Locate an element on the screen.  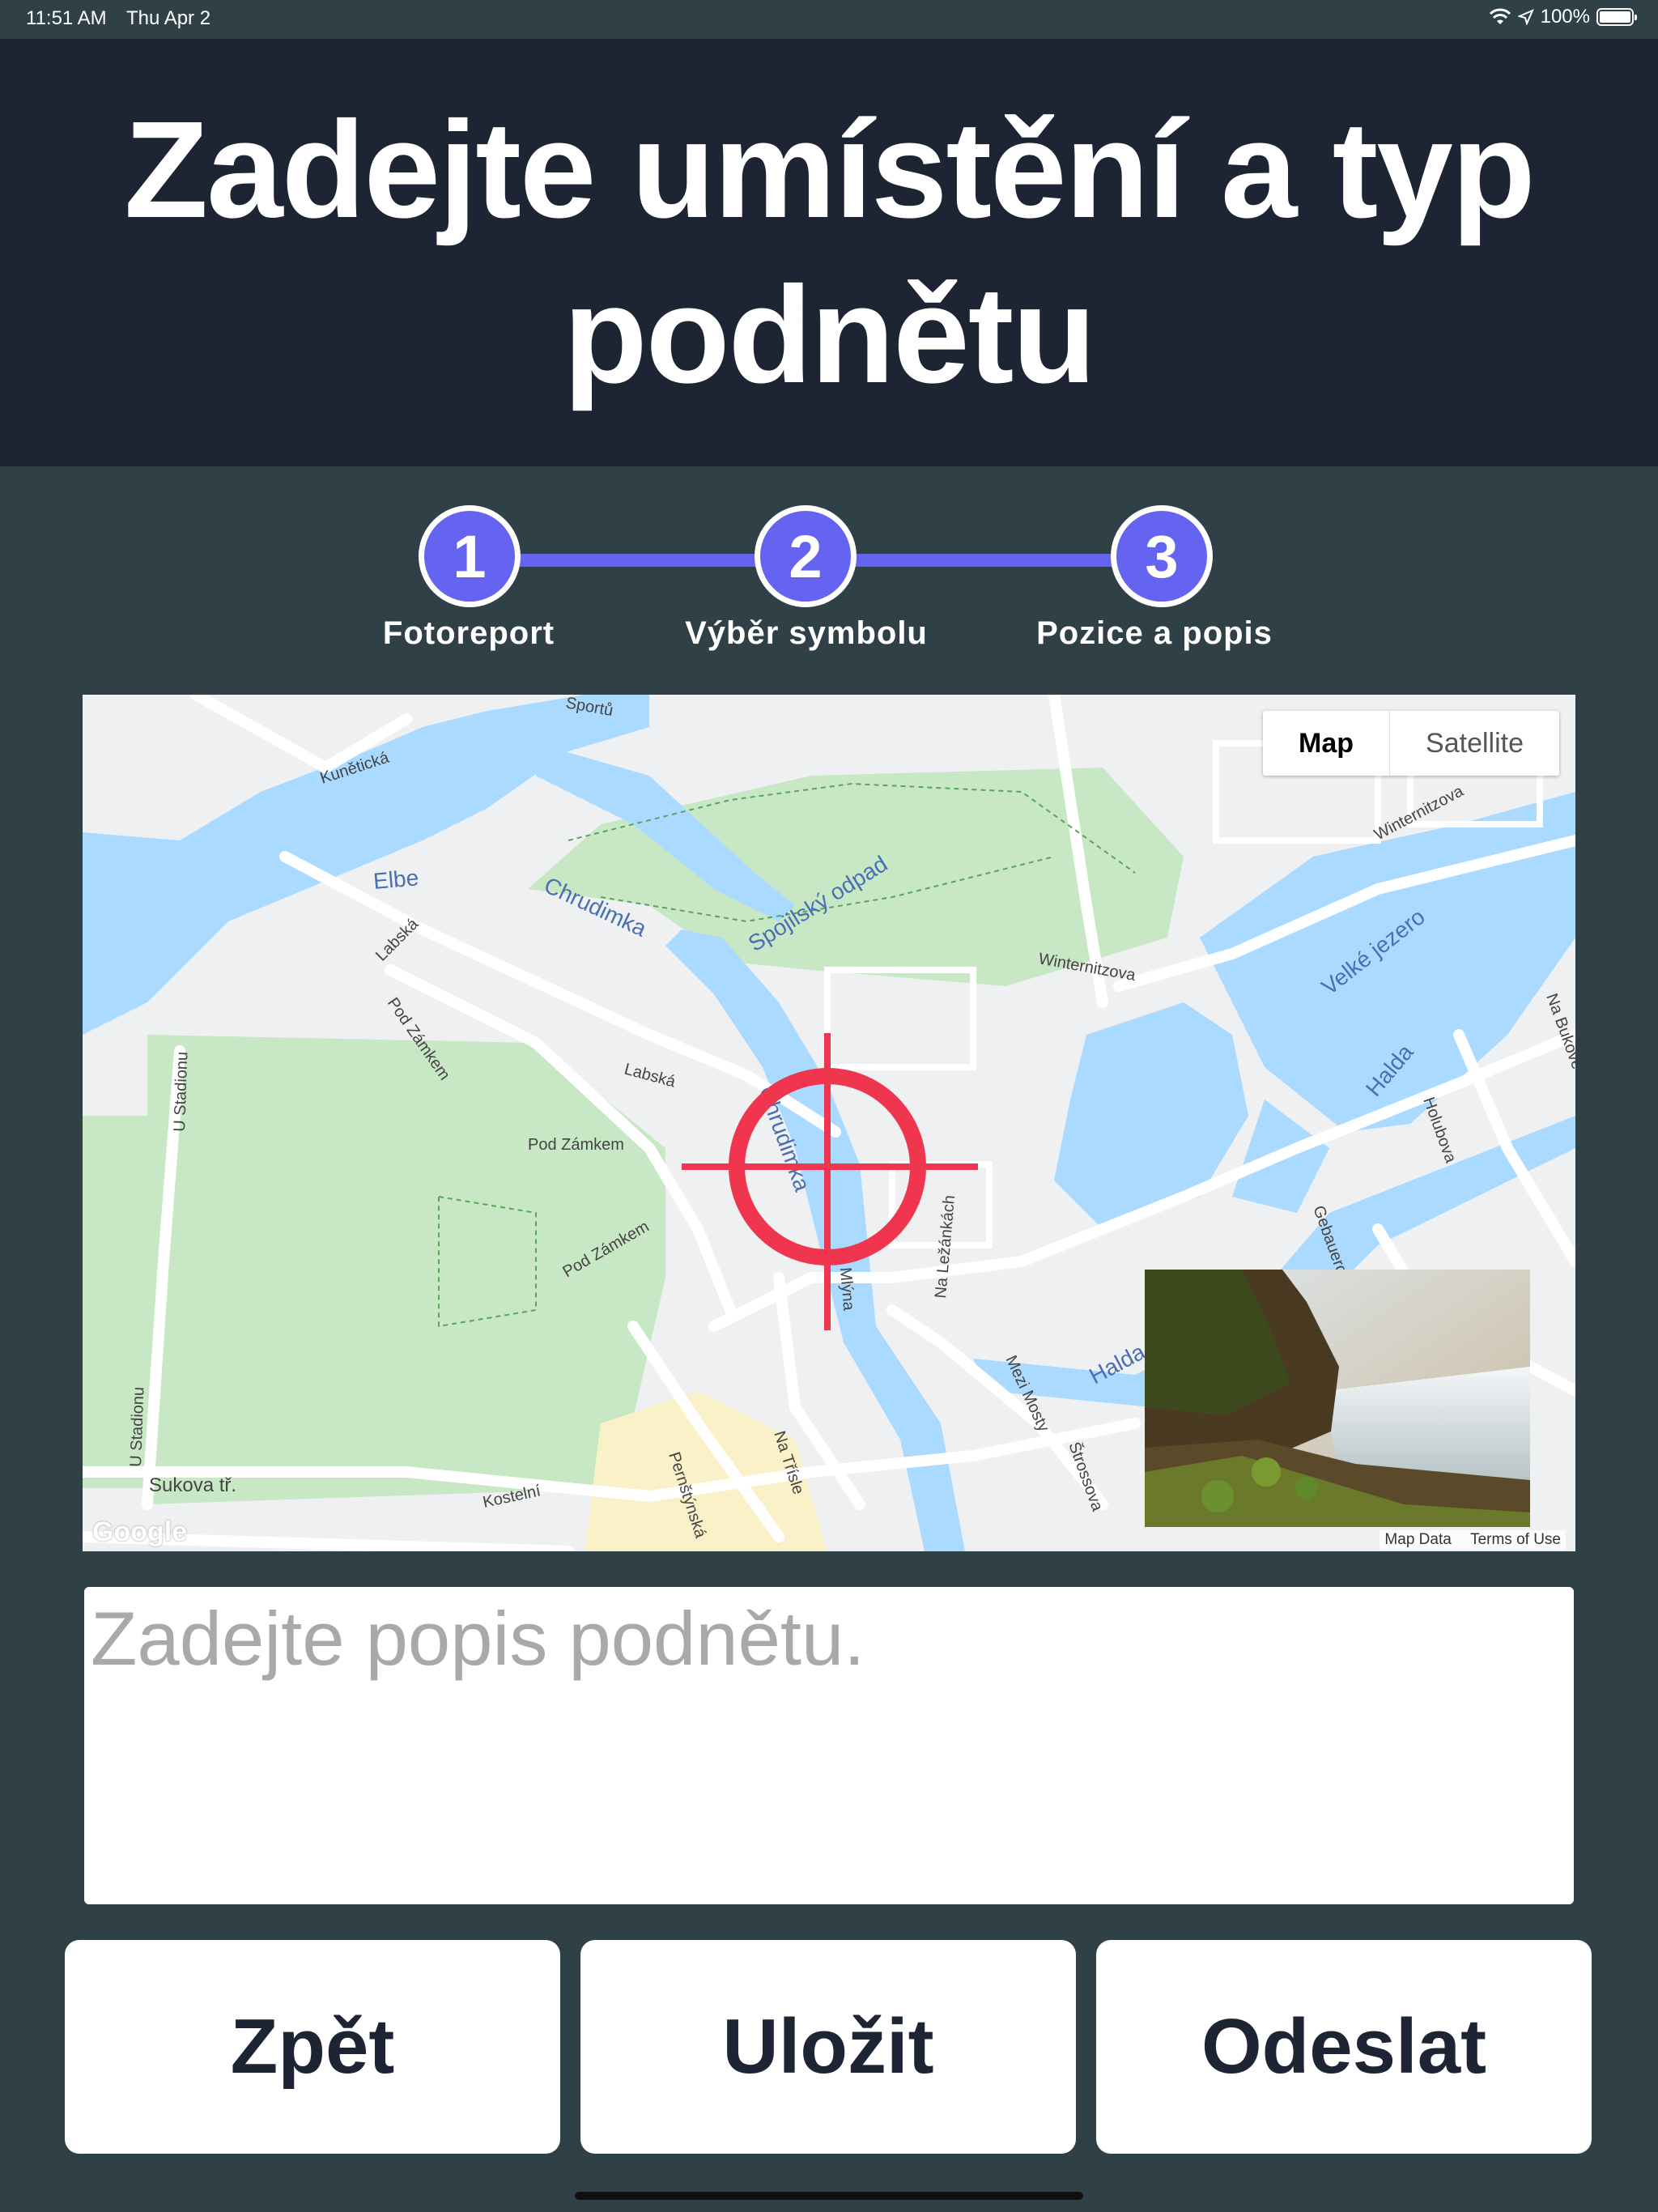
map-type-toggle: Map Satellite is located at coordinates (1411, 744).